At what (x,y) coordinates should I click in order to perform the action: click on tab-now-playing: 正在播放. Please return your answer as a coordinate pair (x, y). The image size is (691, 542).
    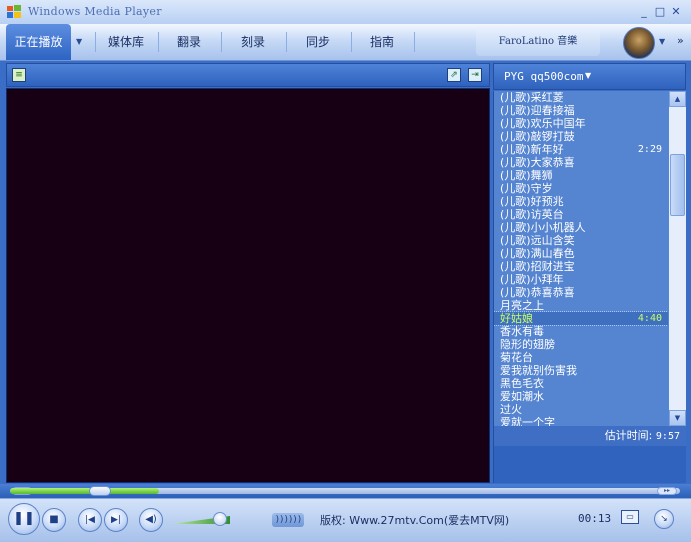
    Looking at the image, I should click on (38, 42).